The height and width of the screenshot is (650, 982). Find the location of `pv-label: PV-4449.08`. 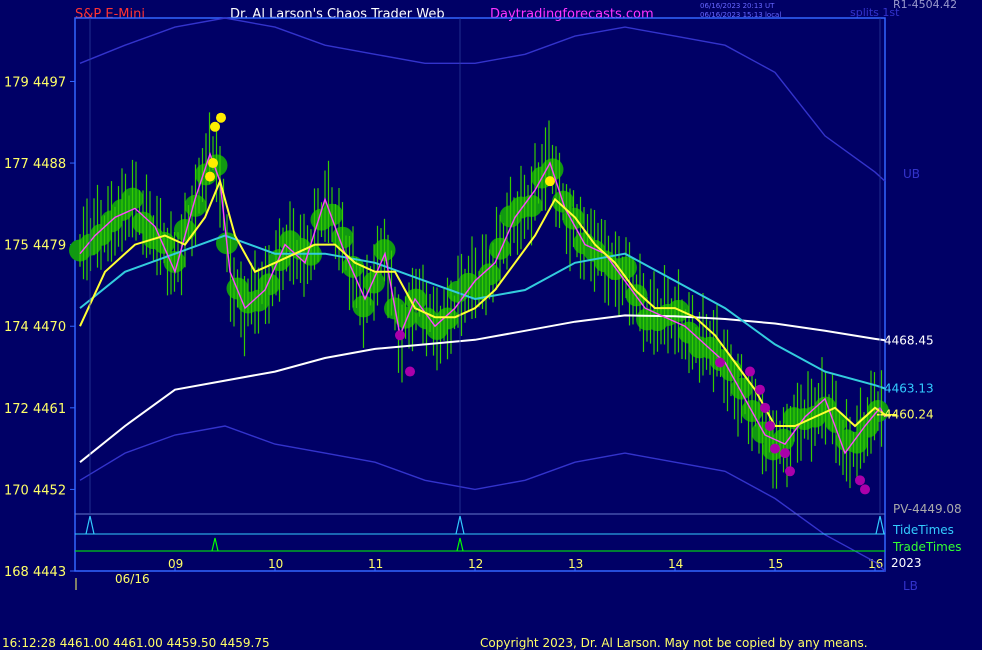

pv-label: PV-4449.08 is located at coordinates (927, 509).